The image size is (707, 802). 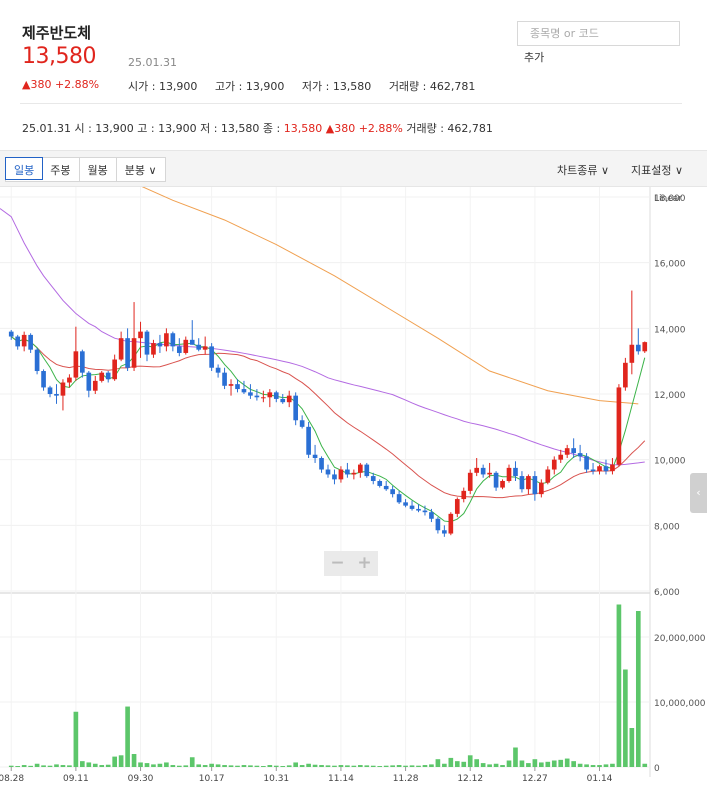 What do you see at coordinates (104, 128) in the screenshot?
I see `summary-open: 시 : 13,900` at bounding box center [104, 128].